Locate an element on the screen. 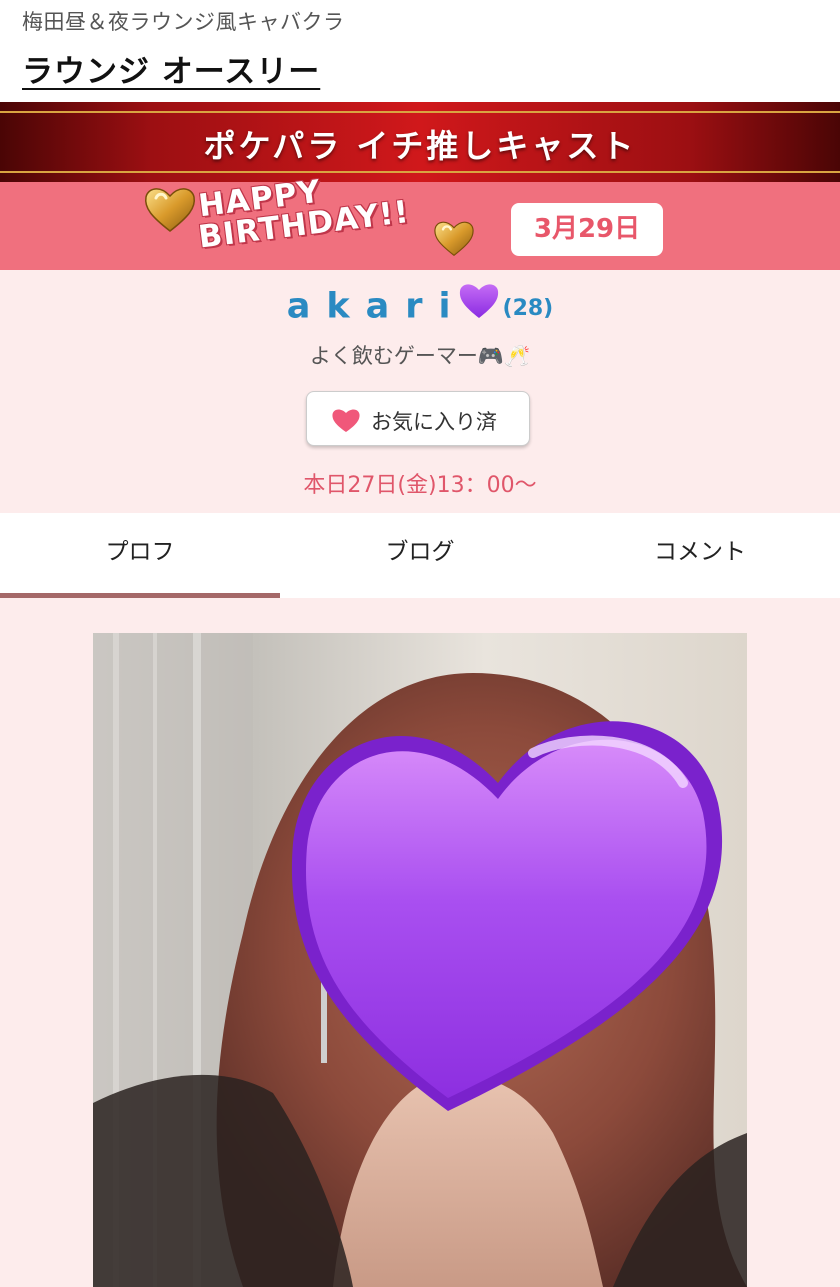 The image size is (840, 1287). favorite-button: お気に入り済 is located at coordinates (418, 418).